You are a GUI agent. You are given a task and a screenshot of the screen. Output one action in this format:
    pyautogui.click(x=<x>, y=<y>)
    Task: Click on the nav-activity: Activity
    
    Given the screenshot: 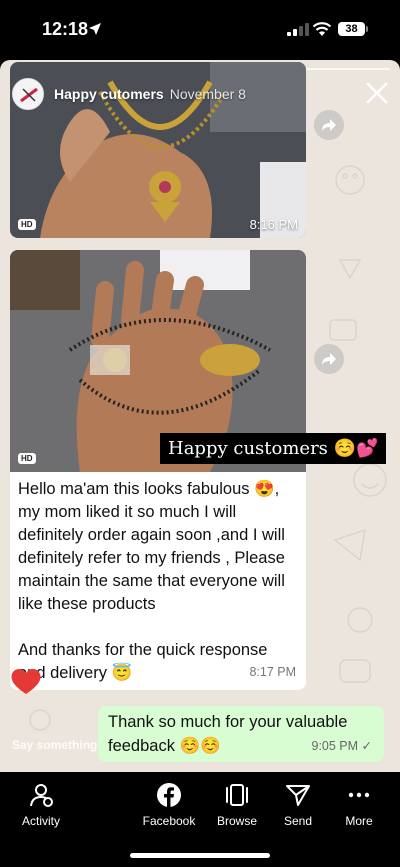 What is the action you would take?
    pyautogui.click(x=41, y=804)
    